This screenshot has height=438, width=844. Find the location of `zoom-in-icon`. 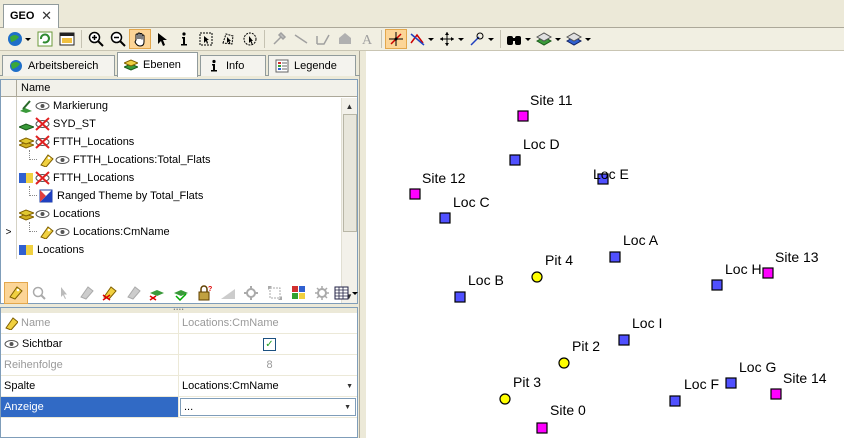

zoom-in-icon is located at coordinates (96, 39).